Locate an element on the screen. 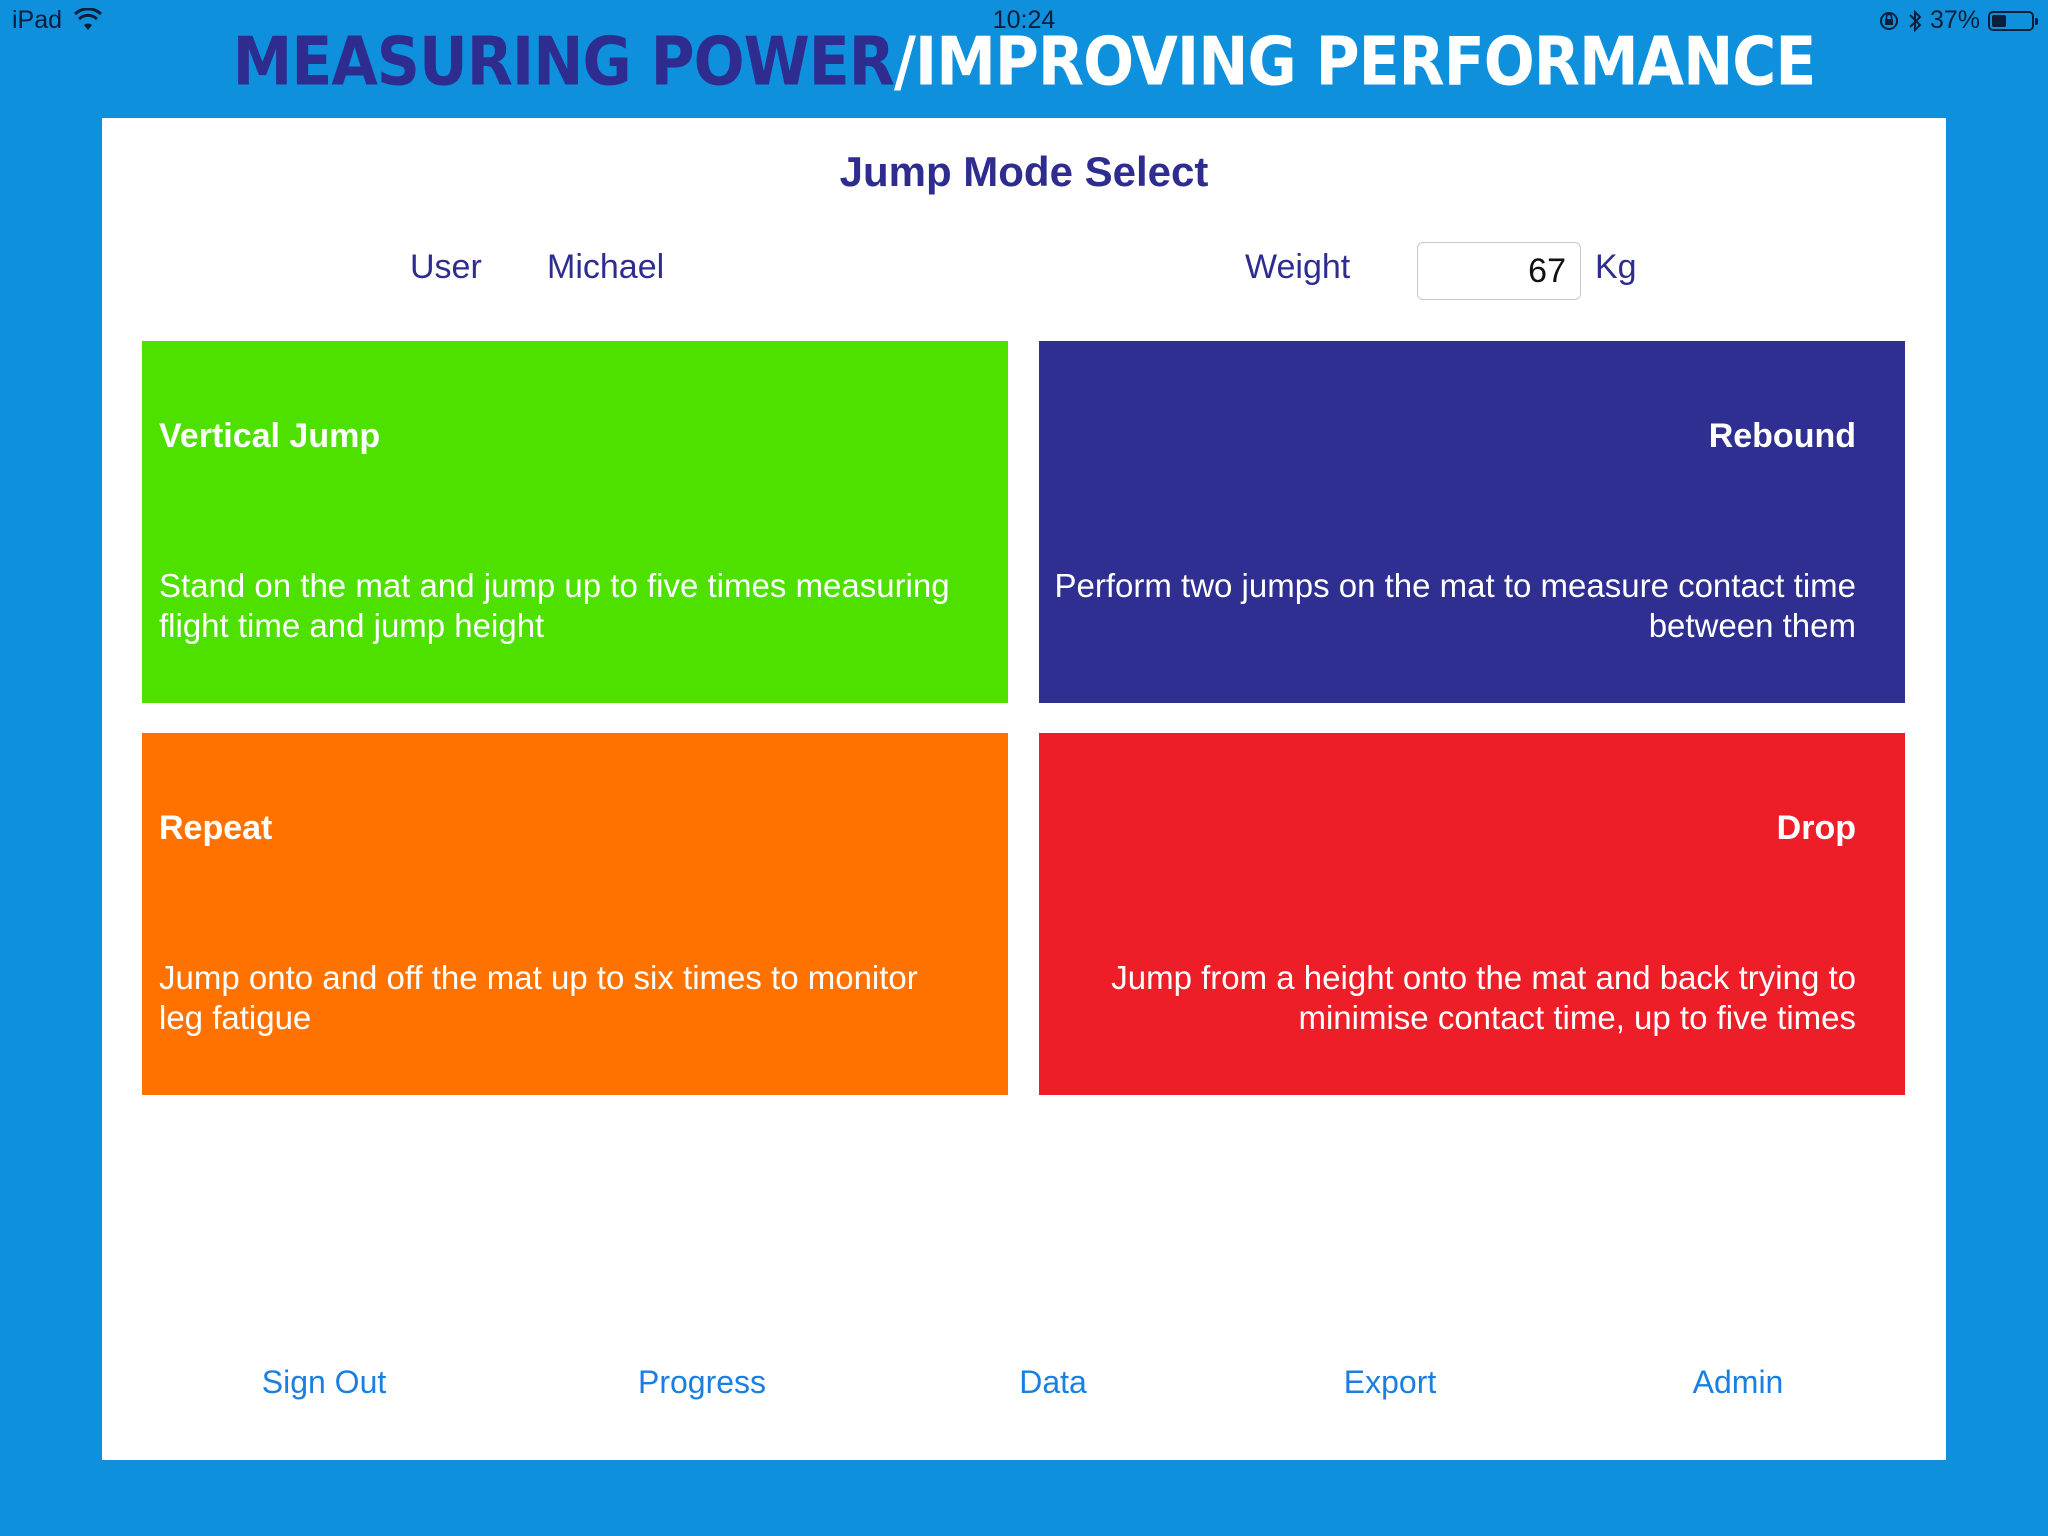  weight-unit: Kg is located at coordinates (1616, 267).